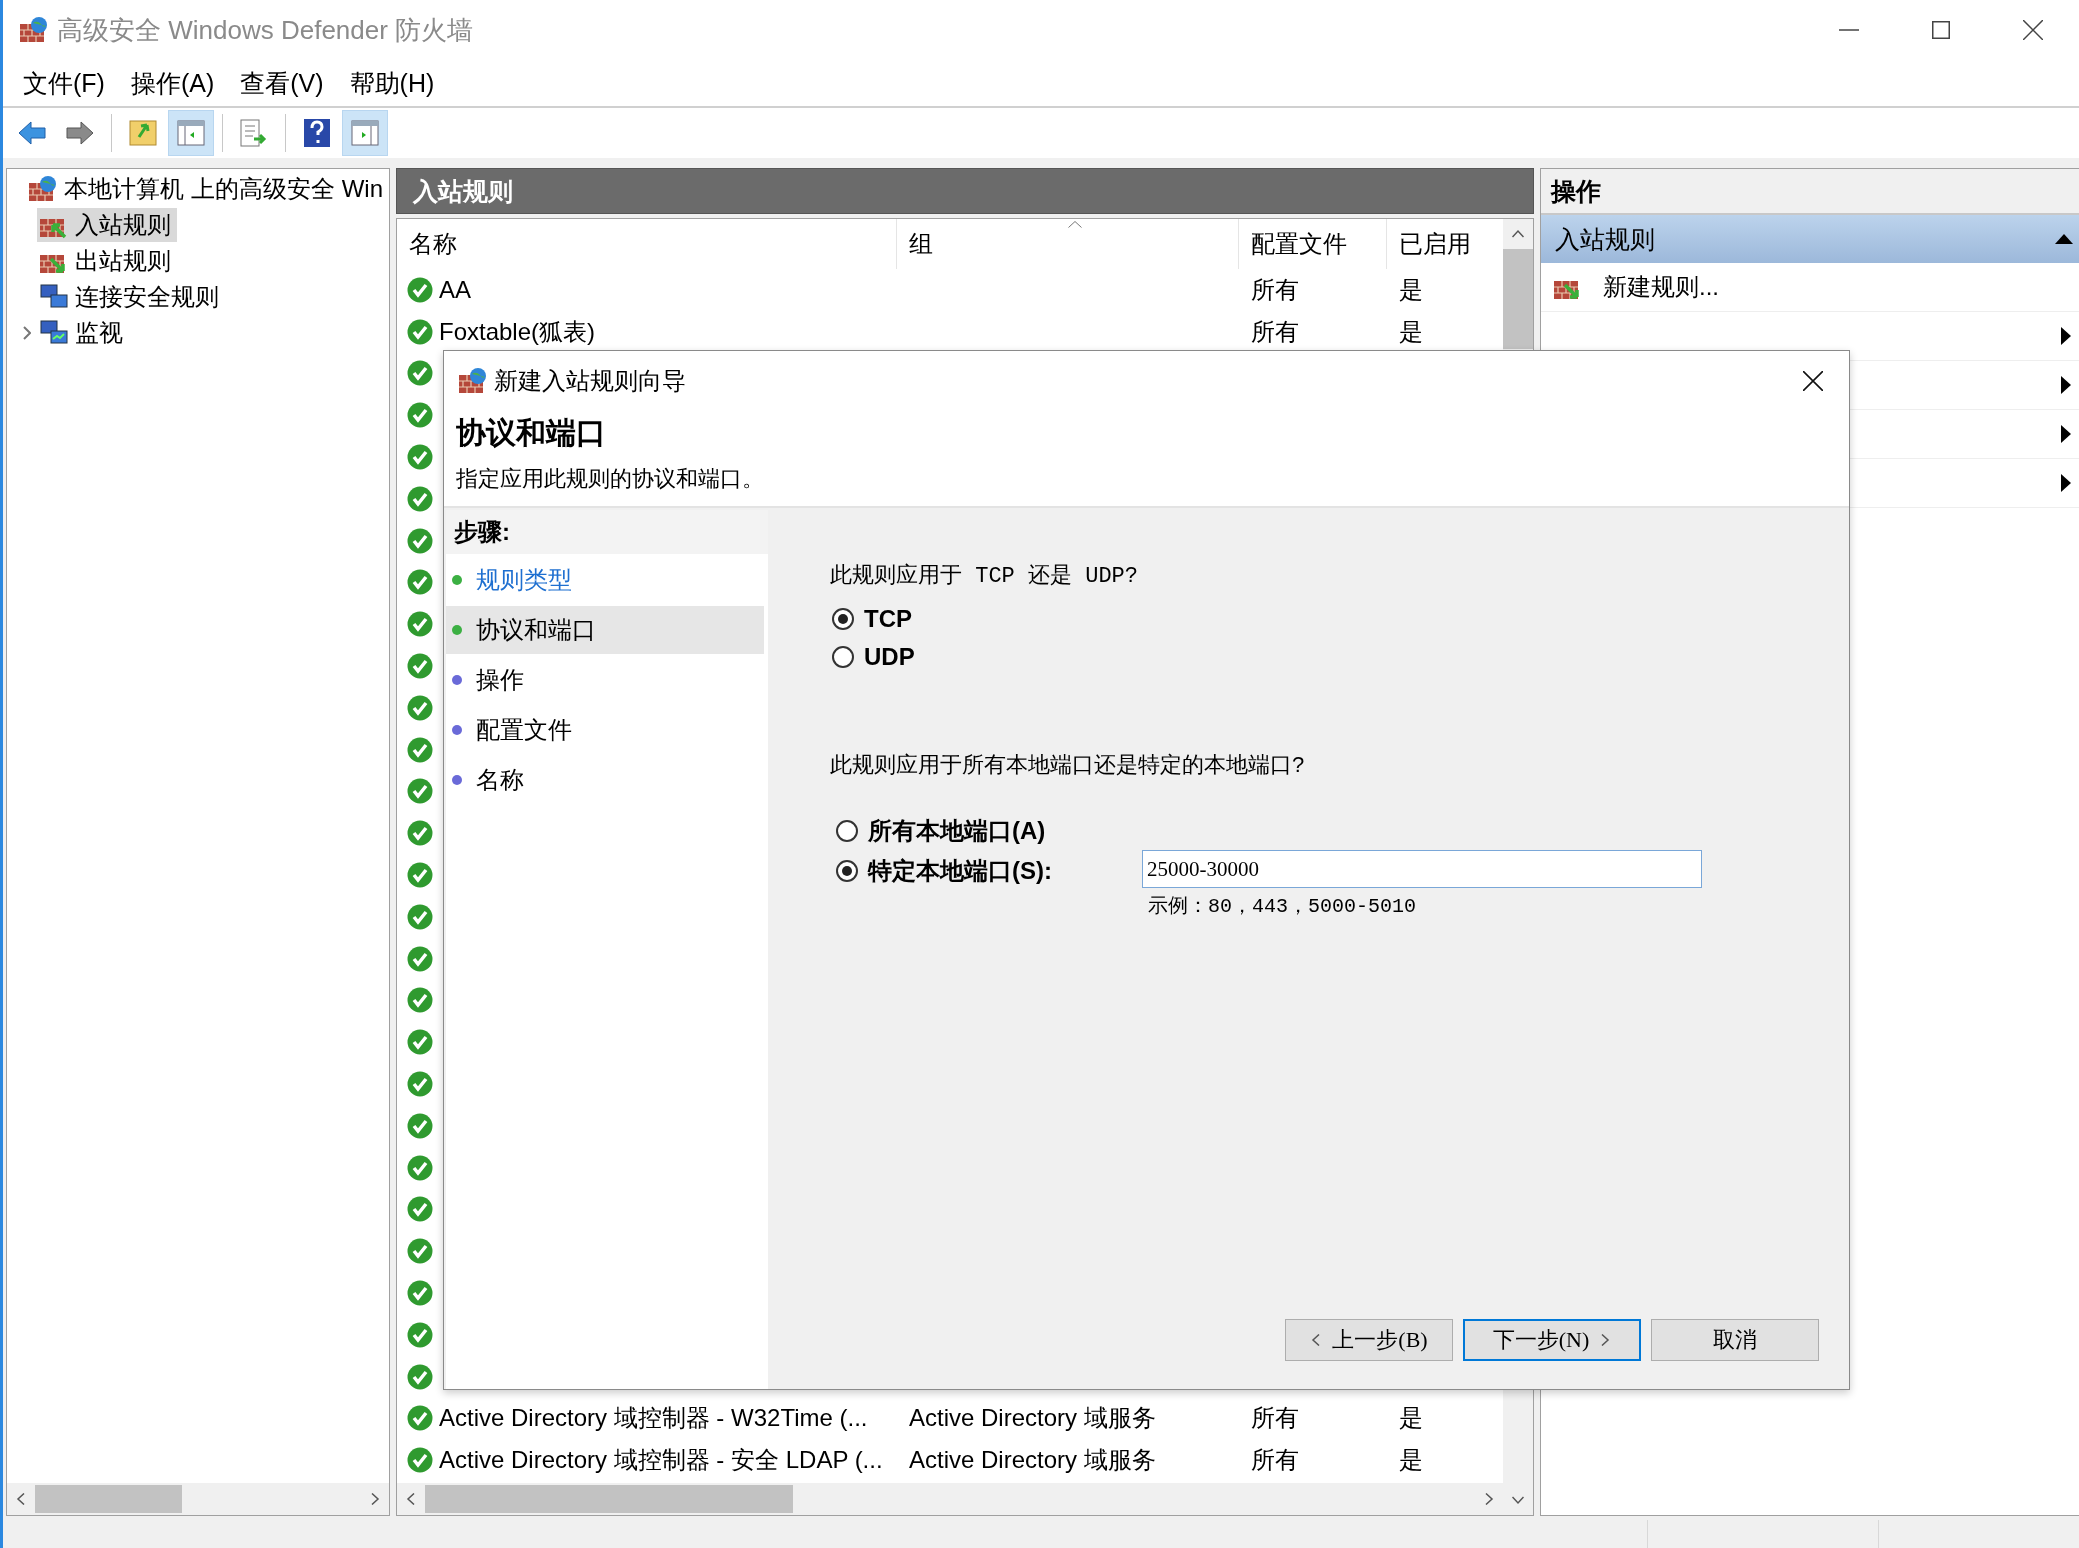 This screenshot has height=1548, width=2079. Describe the element at coordinates (605, 680) in the screenshot. I see `step-item: 操作` at that location.